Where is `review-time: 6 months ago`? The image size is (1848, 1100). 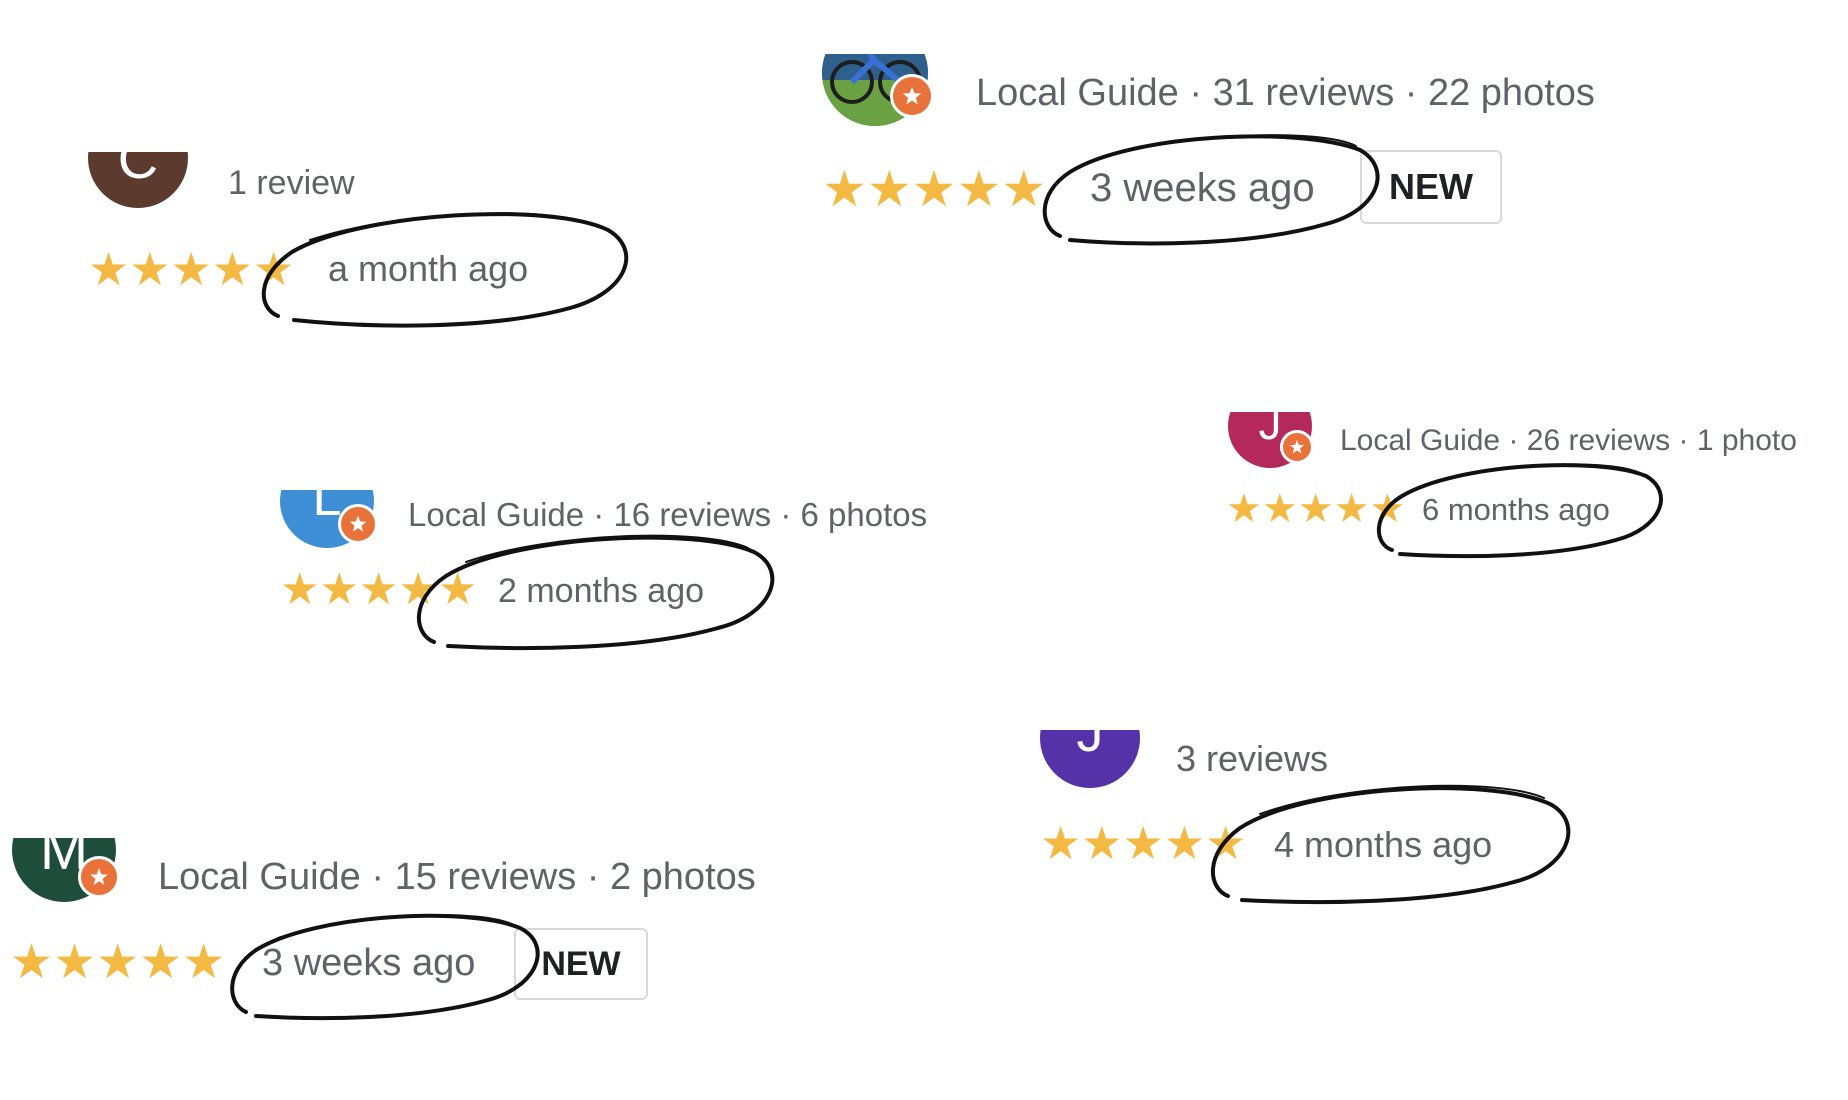
review-time: 6 months ago is located at coordinates (1516, 509).